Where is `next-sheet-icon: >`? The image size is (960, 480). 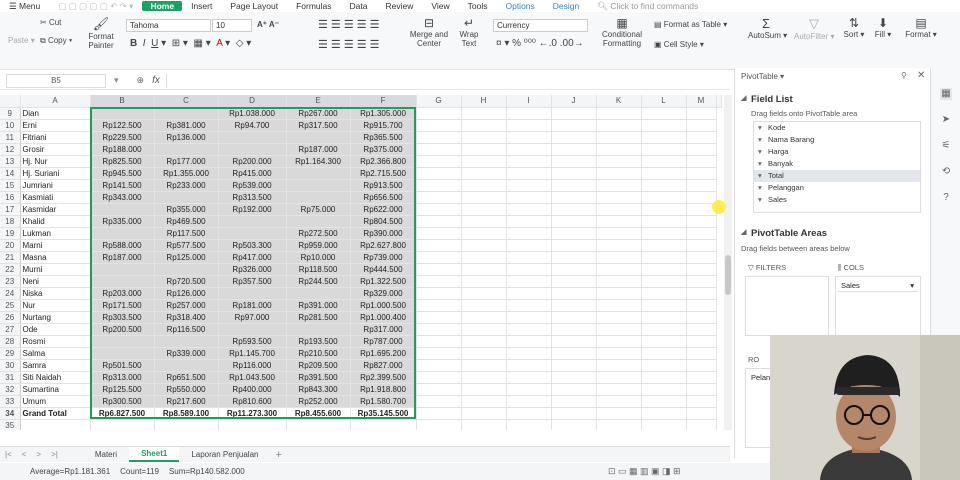
next-sheet-icon: > is located at coordinates (38, 454).